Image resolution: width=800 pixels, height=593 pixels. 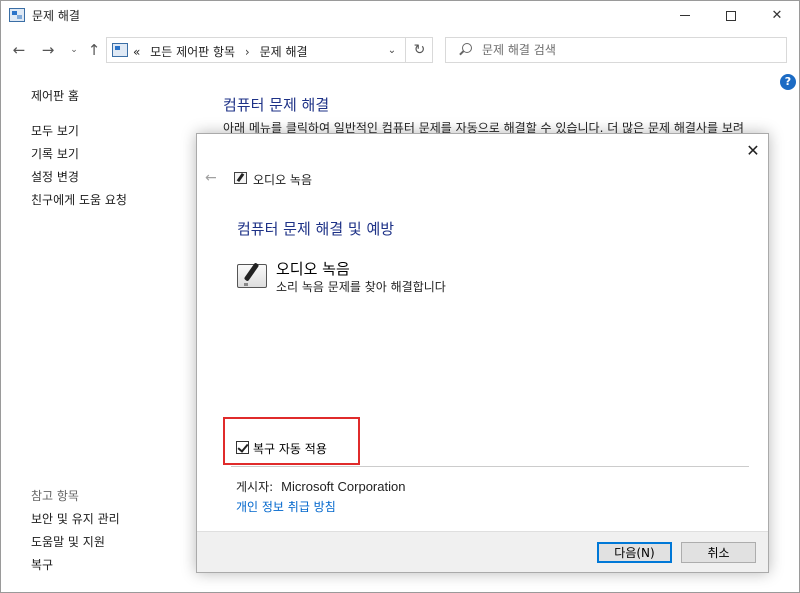 I want to click on dialog-back-button: ←, so click(x=211, y=178).